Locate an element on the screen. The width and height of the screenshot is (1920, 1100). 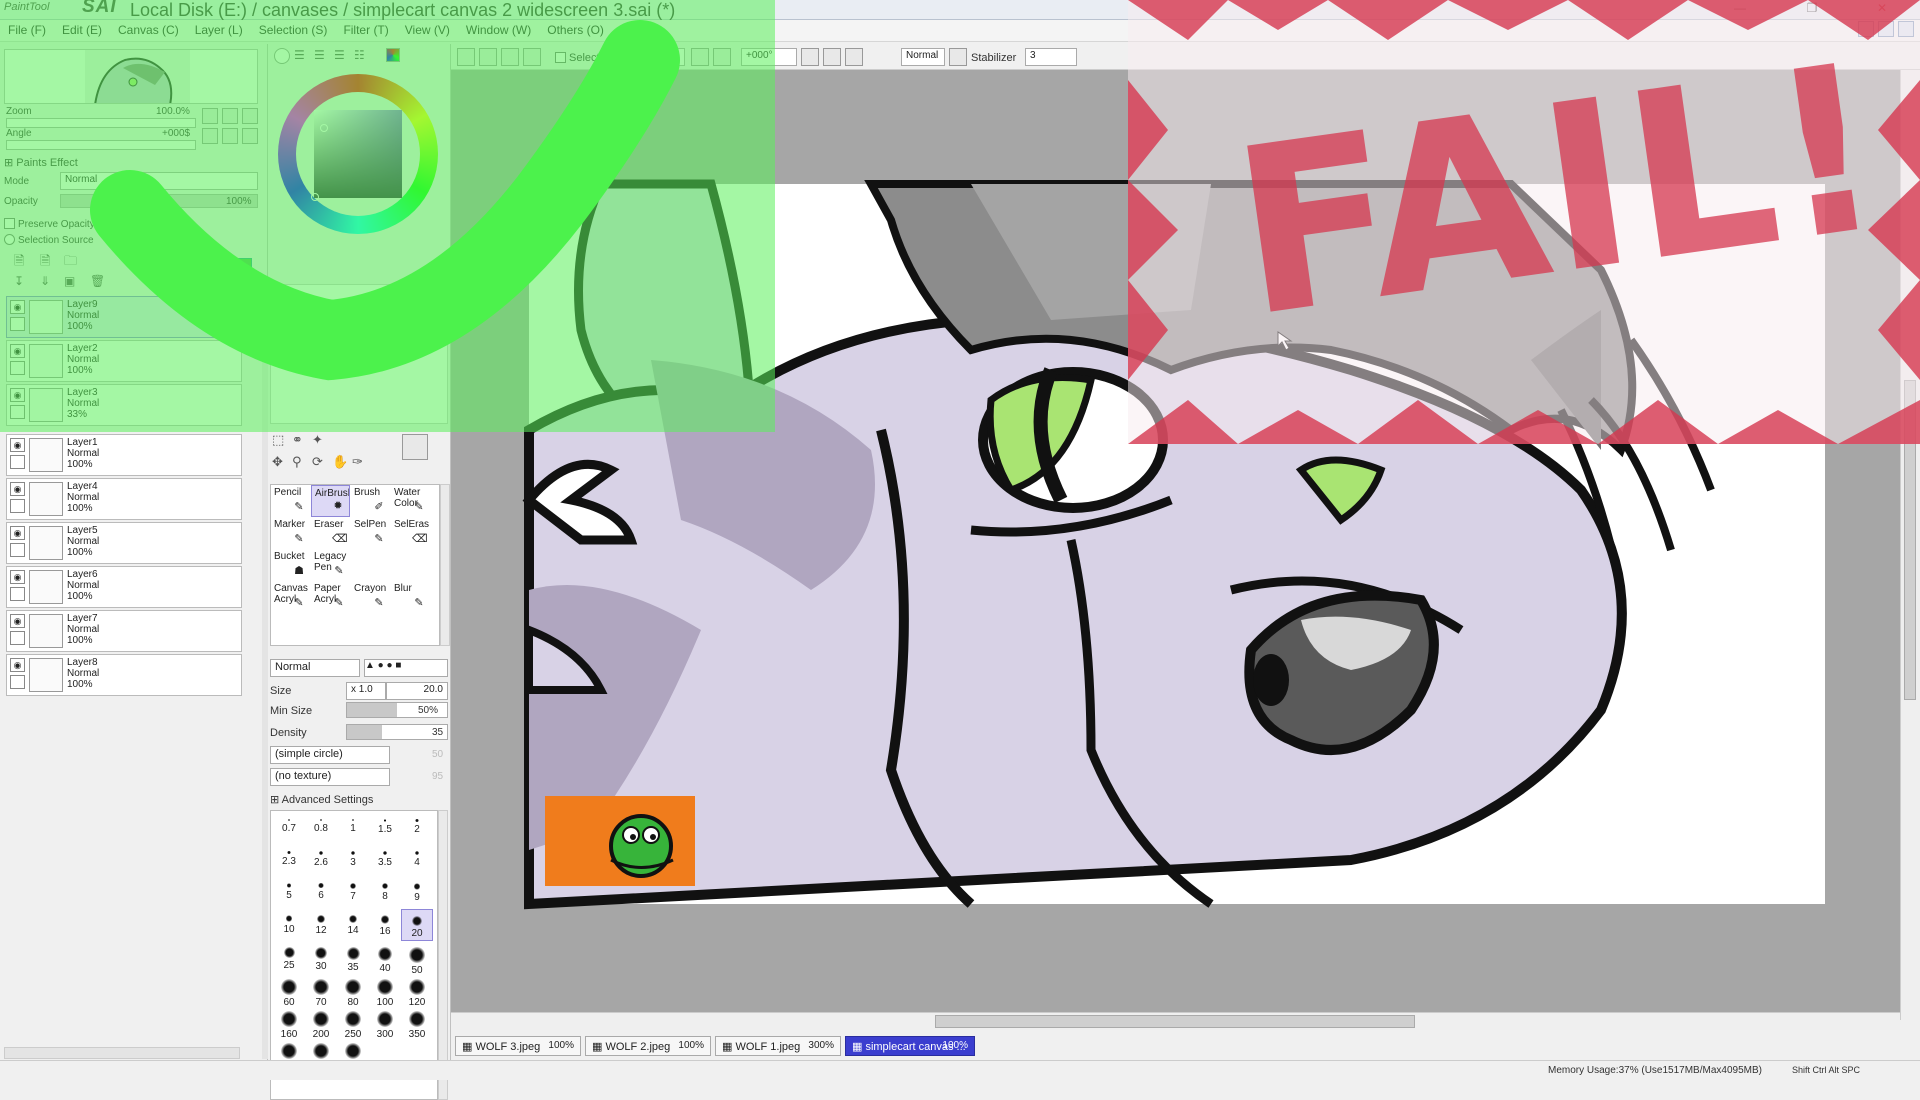
document-tab: ▦ simplecart canvas ... 100% is located at coordinates (910, 1046).